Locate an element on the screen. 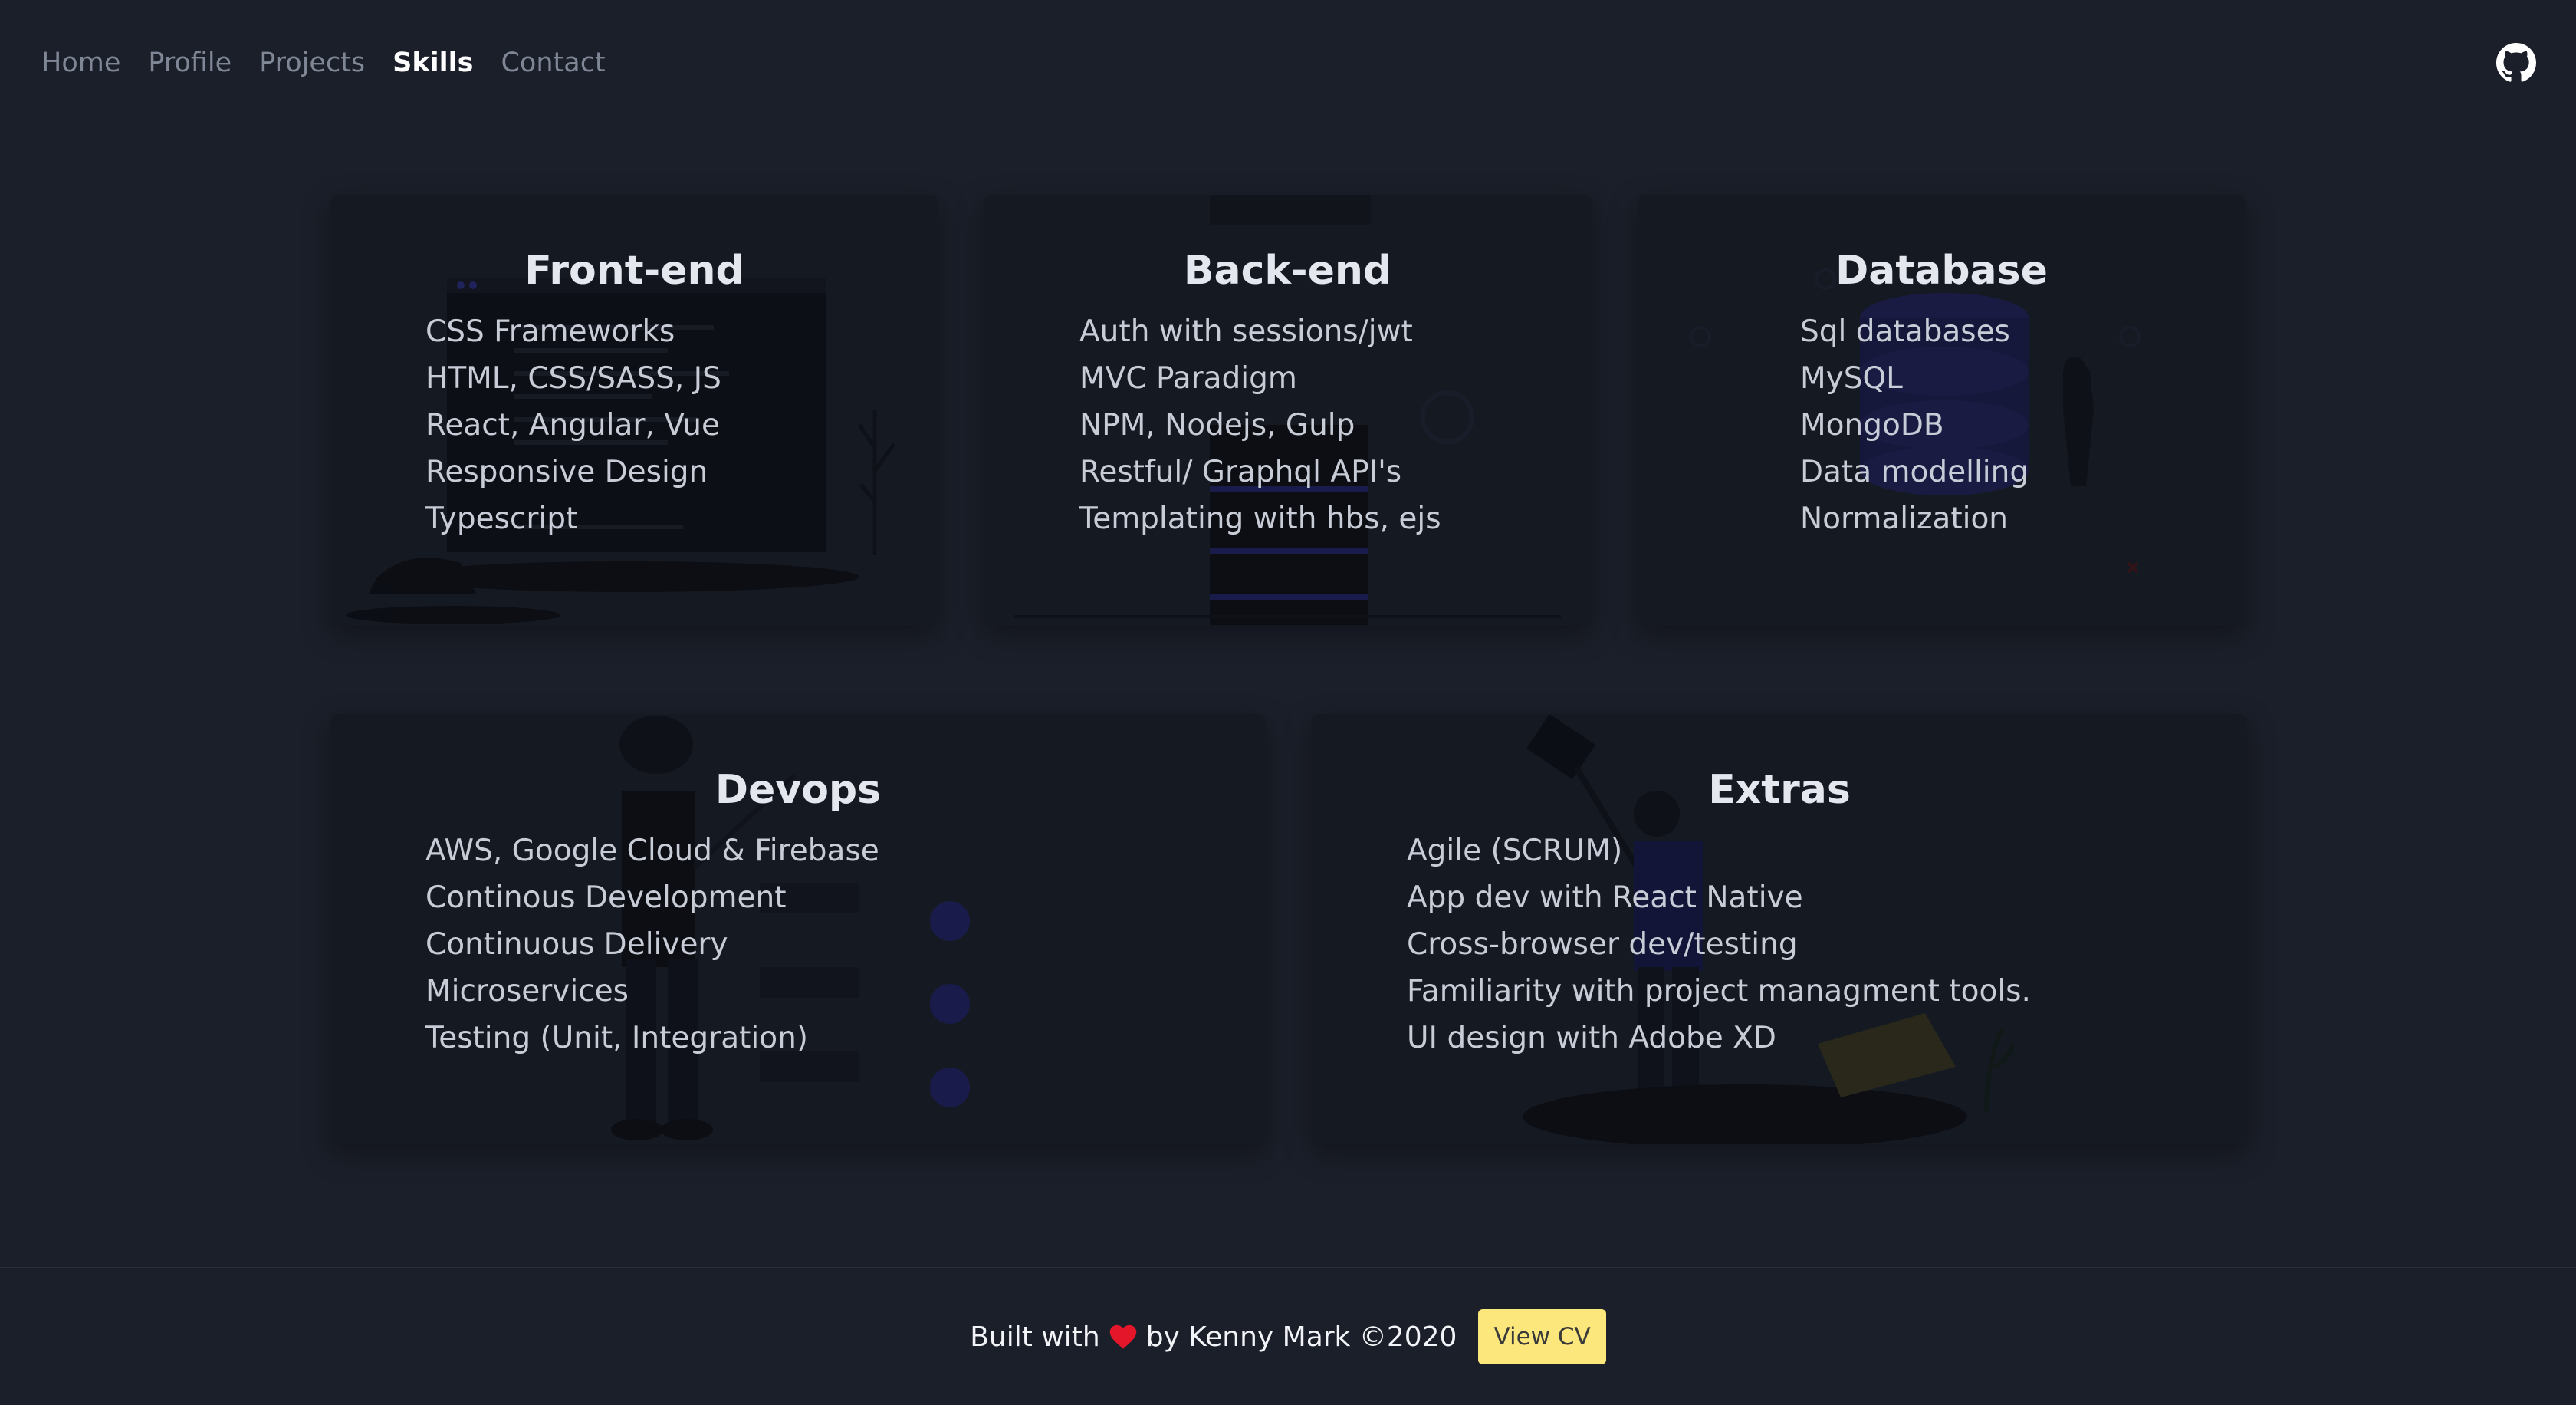  list-item: NPM, Nodejs, Gulp is located at coordinates (1217, 426).